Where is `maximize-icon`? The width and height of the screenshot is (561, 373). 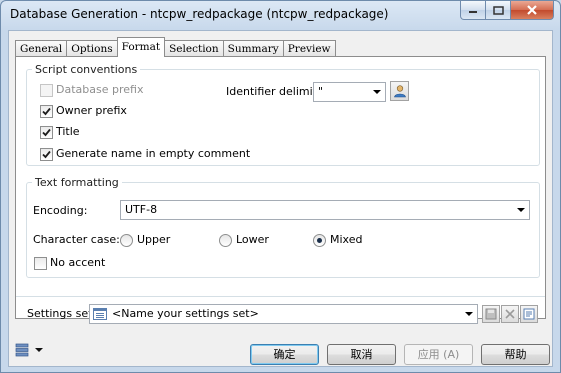 maximize-icon is located at coordinates (498, 10).